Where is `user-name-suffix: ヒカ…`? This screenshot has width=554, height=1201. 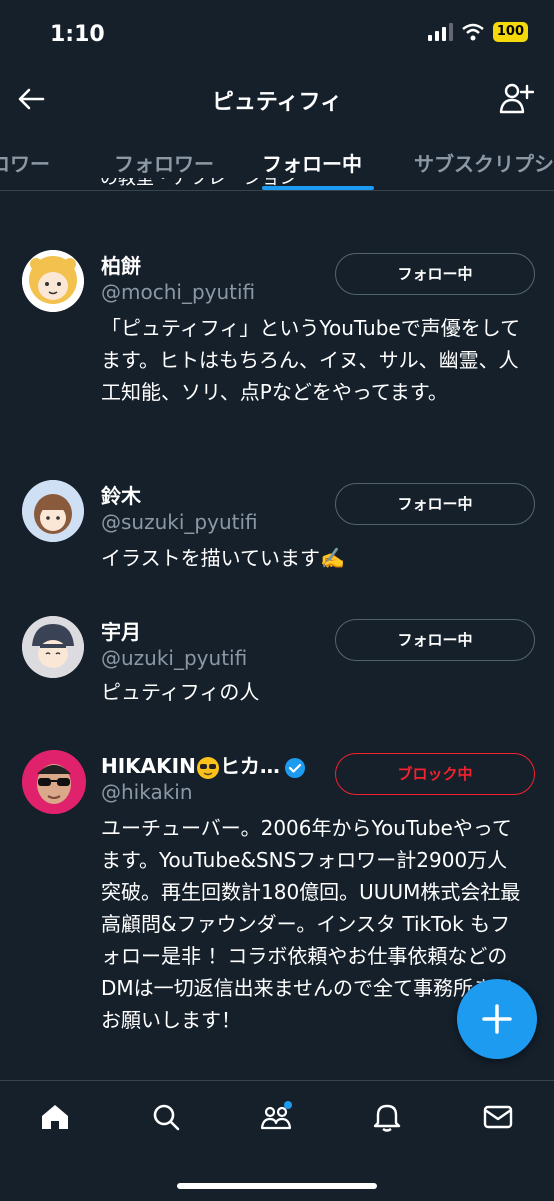
user-name-suffix: ヒカ… is located at coordinates (249, 766).